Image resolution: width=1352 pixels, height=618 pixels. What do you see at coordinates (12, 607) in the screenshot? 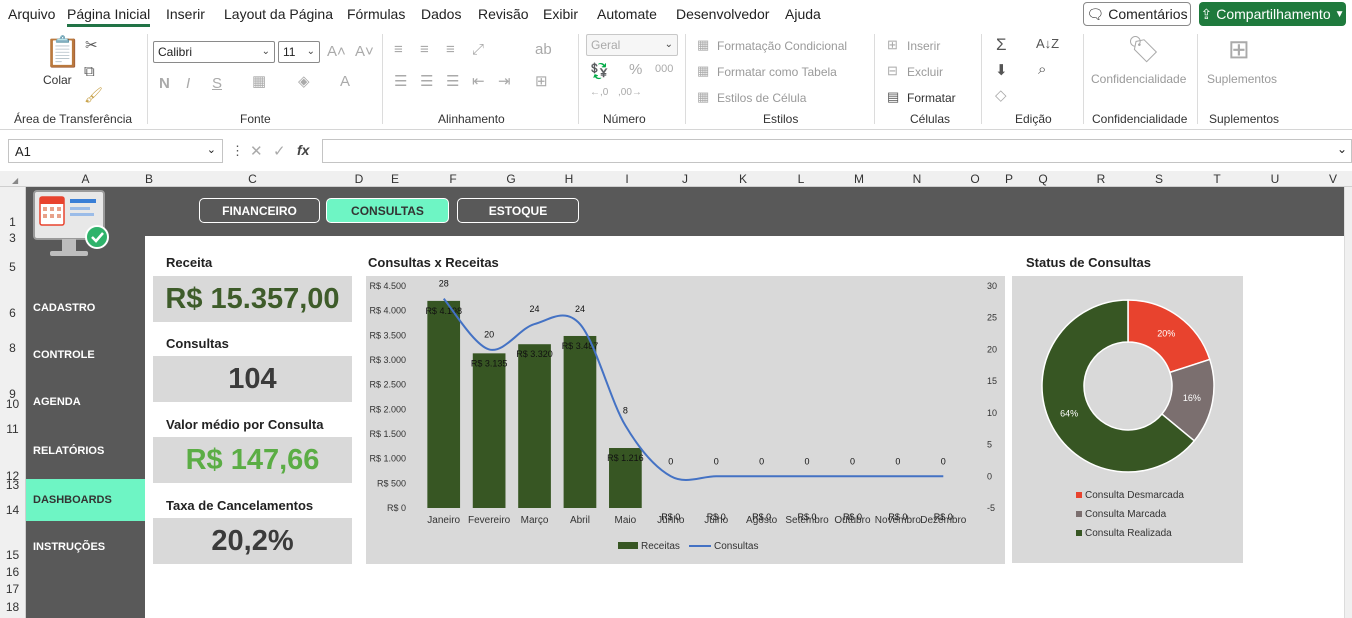
I see `row-header: 18` at bounding box center [12, 607].